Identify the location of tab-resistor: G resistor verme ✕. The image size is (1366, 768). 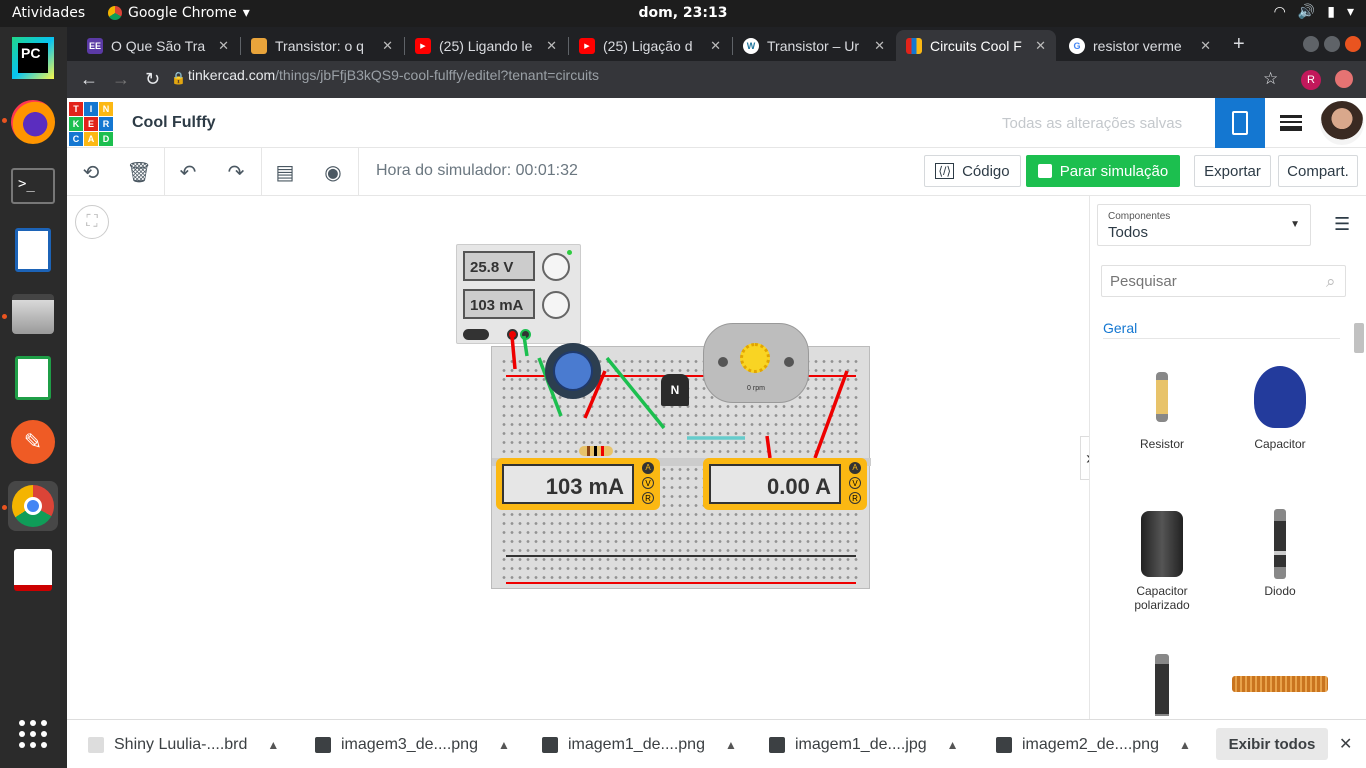
(1140, 45).